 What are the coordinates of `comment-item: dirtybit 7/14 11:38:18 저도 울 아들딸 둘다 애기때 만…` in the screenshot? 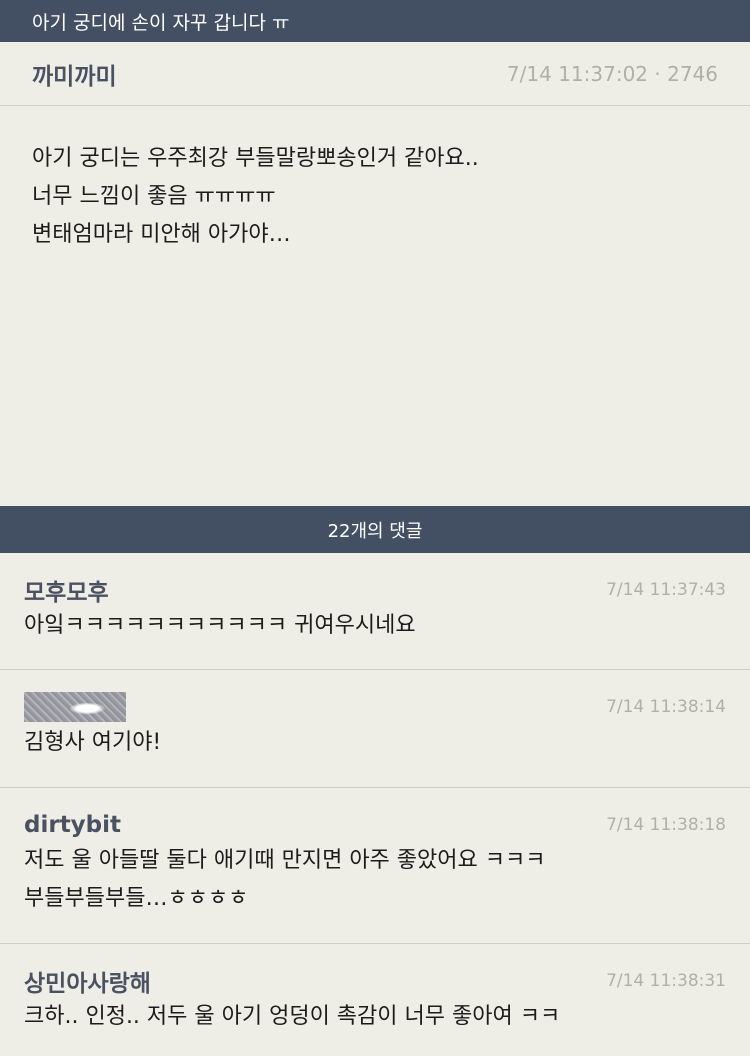 It's located at (375, 866).